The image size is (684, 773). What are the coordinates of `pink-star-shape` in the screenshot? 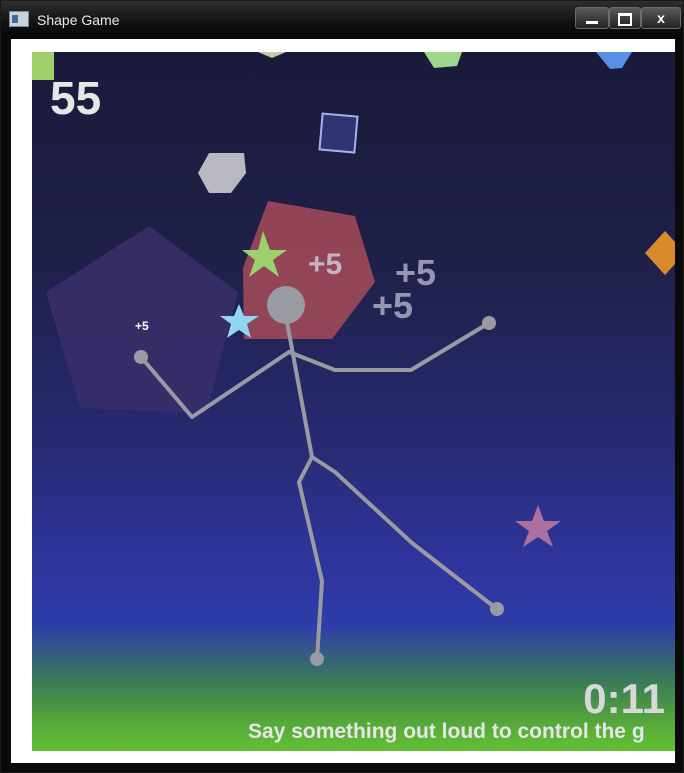 It's located at (538, 526).